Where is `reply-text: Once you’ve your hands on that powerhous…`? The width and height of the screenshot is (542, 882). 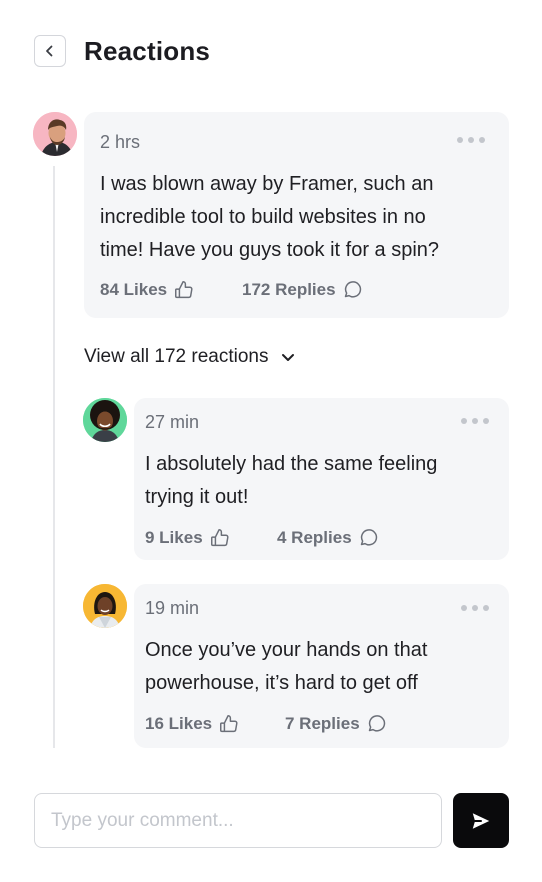 reply-text: Once you’ve your hands on that powerhous… is located at coordinates (286, 666).